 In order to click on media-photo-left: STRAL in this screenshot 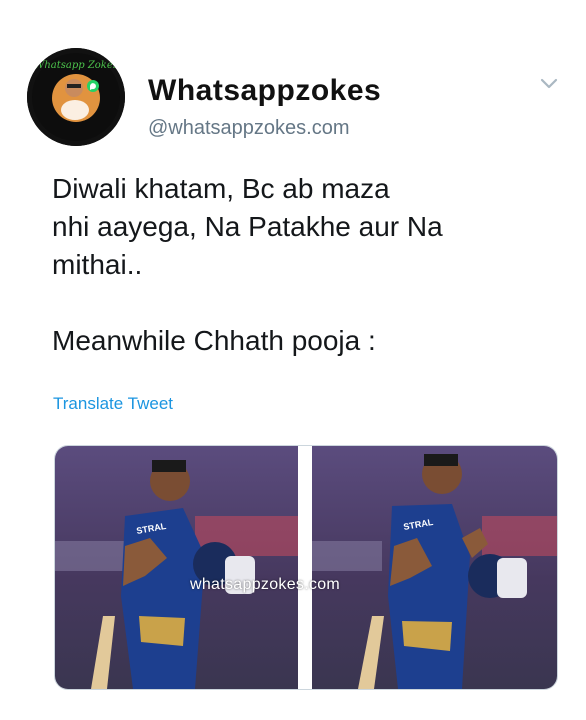, I will do `click(176, 567)`.